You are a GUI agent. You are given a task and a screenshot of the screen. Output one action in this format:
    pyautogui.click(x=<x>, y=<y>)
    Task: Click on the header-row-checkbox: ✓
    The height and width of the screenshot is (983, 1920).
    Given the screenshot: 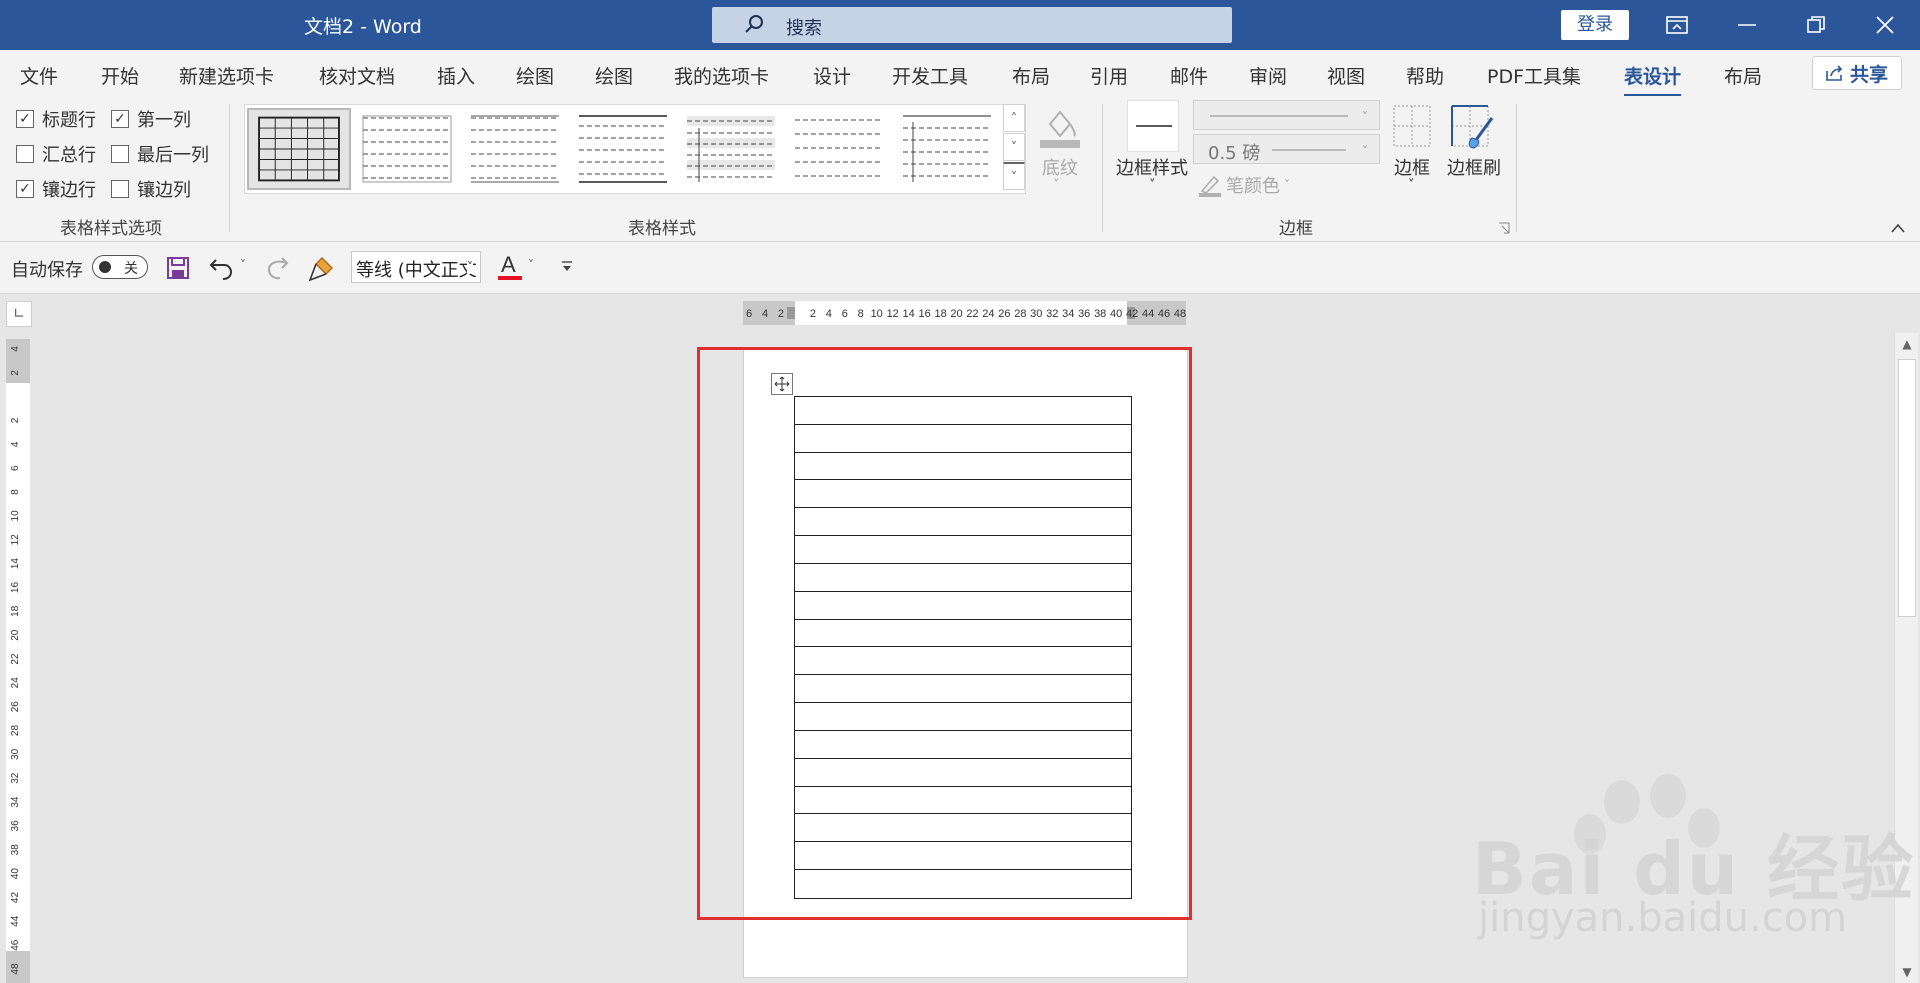 What is the action you would take?
    pyautogui.click(x=25, y=119)
    